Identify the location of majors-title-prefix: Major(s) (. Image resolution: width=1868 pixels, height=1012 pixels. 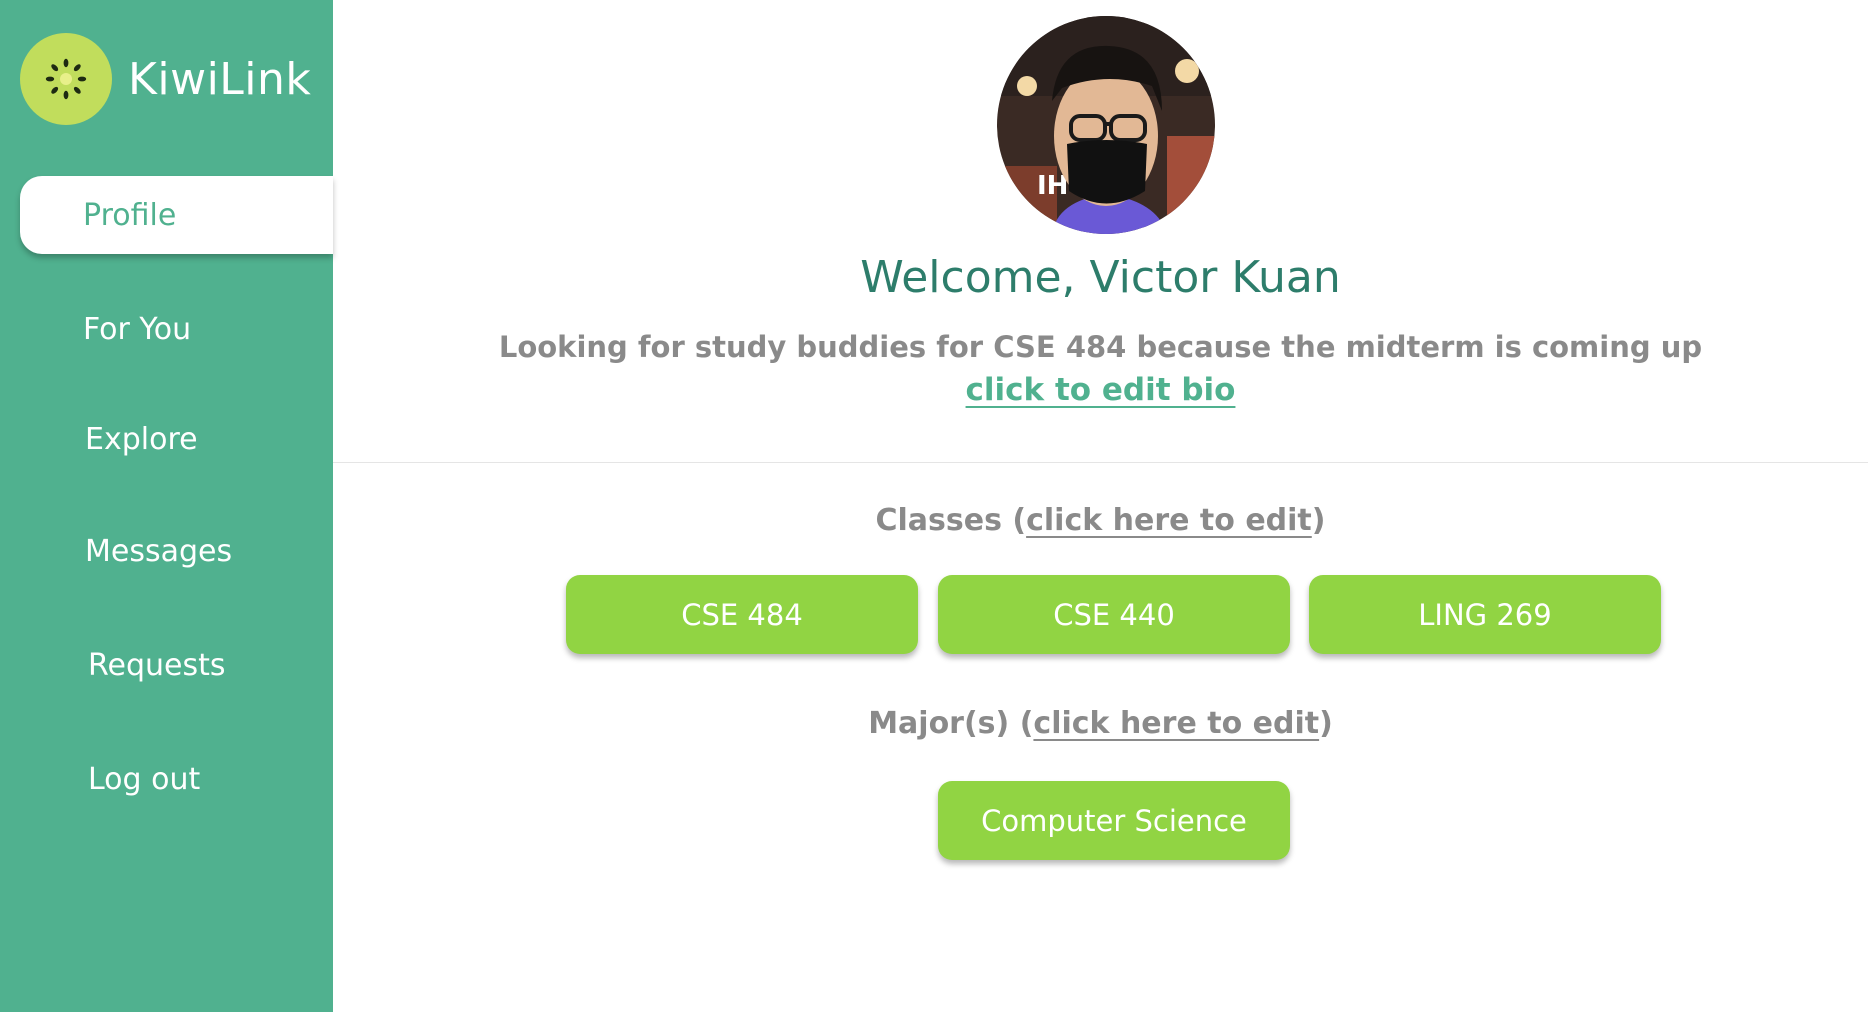
(951, 723).